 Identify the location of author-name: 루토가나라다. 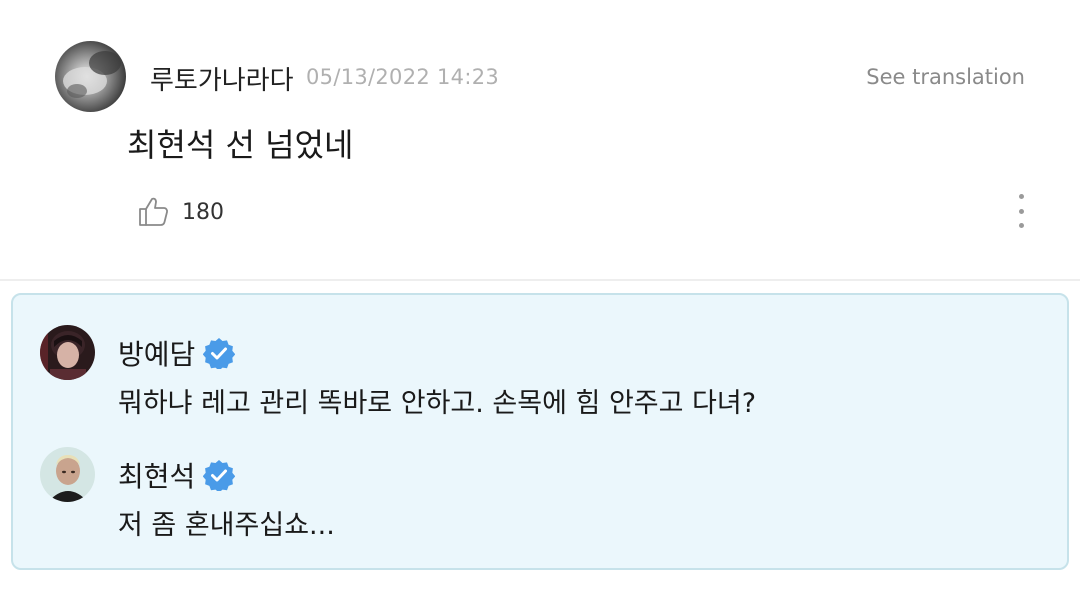
(222, 78).